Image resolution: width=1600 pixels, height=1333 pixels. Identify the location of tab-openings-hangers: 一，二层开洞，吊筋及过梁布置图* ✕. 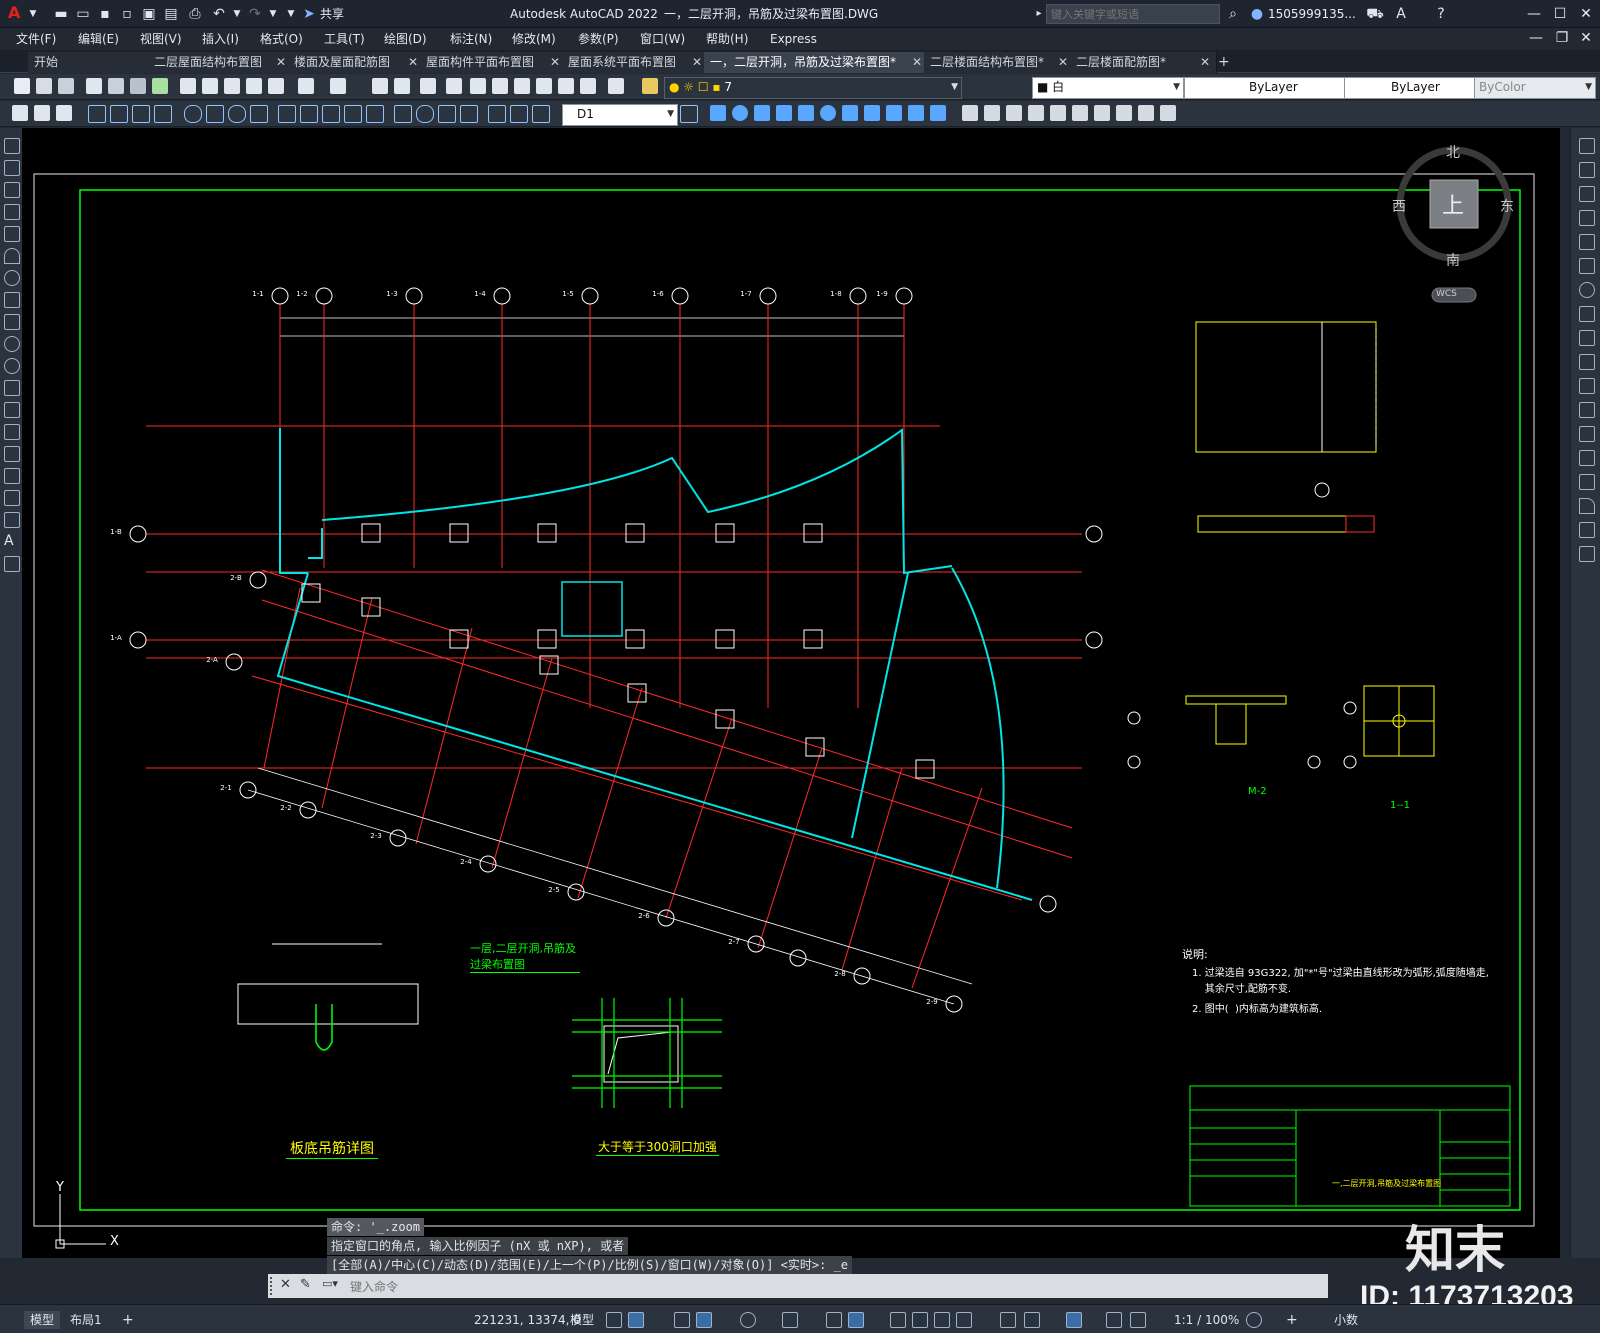
(816, 62).